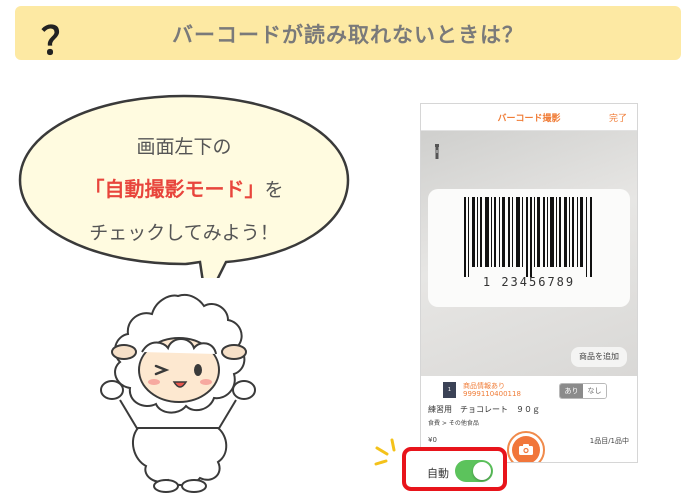  I want to click on bubble-line-3: チェックしてみよう！, so click(184, 233).